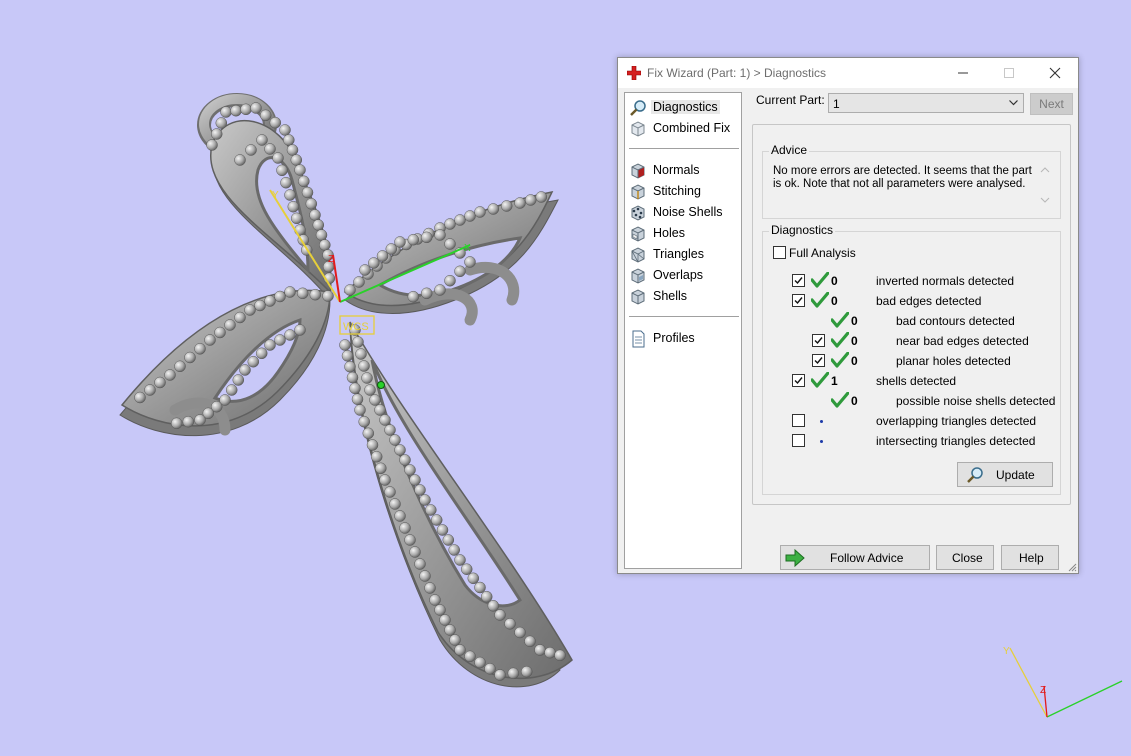 The height and width of the screenshot is (756, 1131). What do you see at coordinates (953, 361) in the screenshot?
I see `diagnostic-label: planar holes detected` at bounding box center [953, 361].